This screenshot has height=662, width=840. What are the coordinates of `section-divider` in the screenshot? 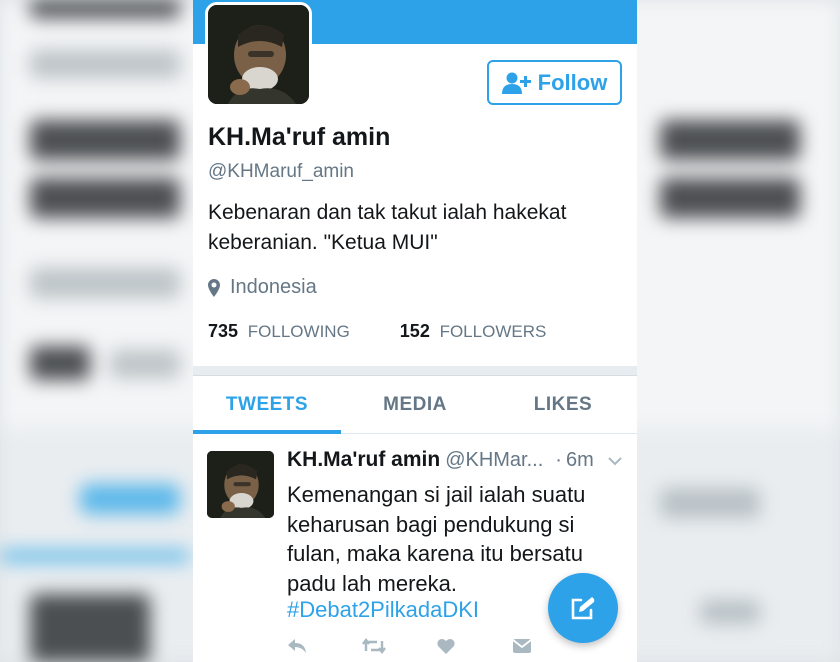 It's located at (415, 371).